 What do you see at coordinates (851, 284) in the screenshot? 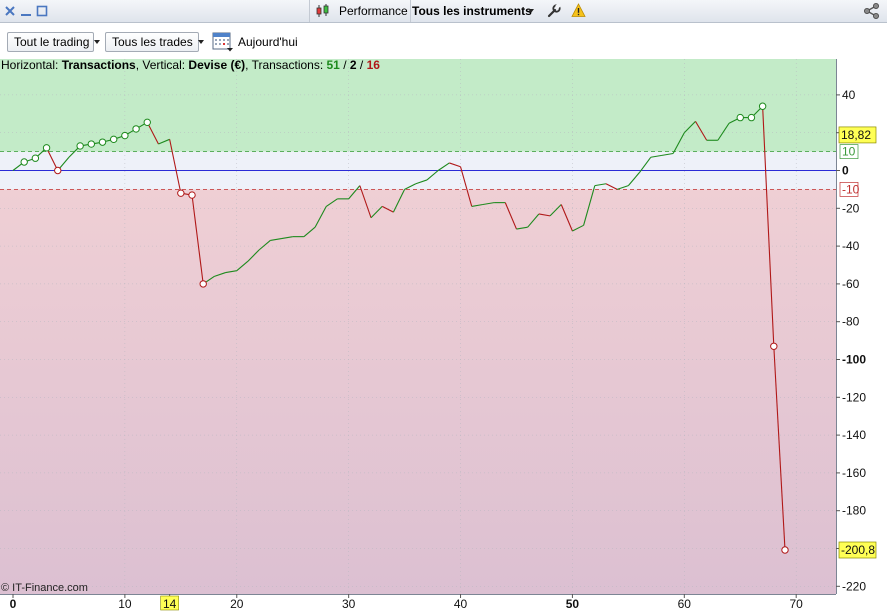
I see `y-tick-label: -60` at bounding box center [851, 284].